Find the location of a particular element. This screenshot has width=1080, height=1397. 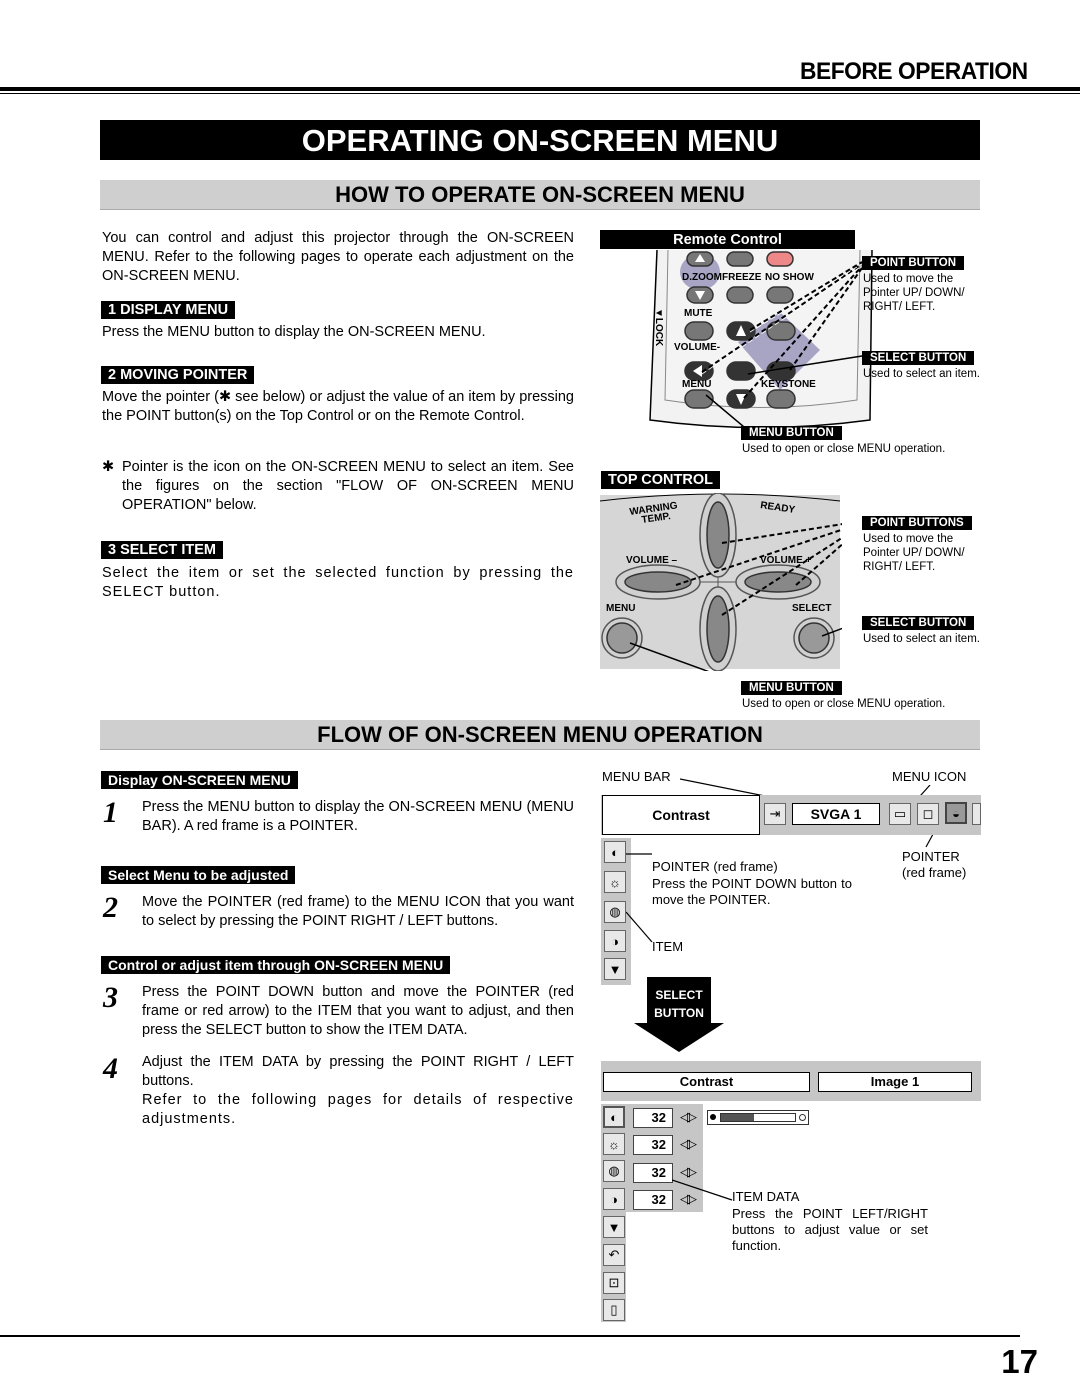

step-tag-moving-pointer: 2 MOVING POINTER is located at coordinates (178, 375).